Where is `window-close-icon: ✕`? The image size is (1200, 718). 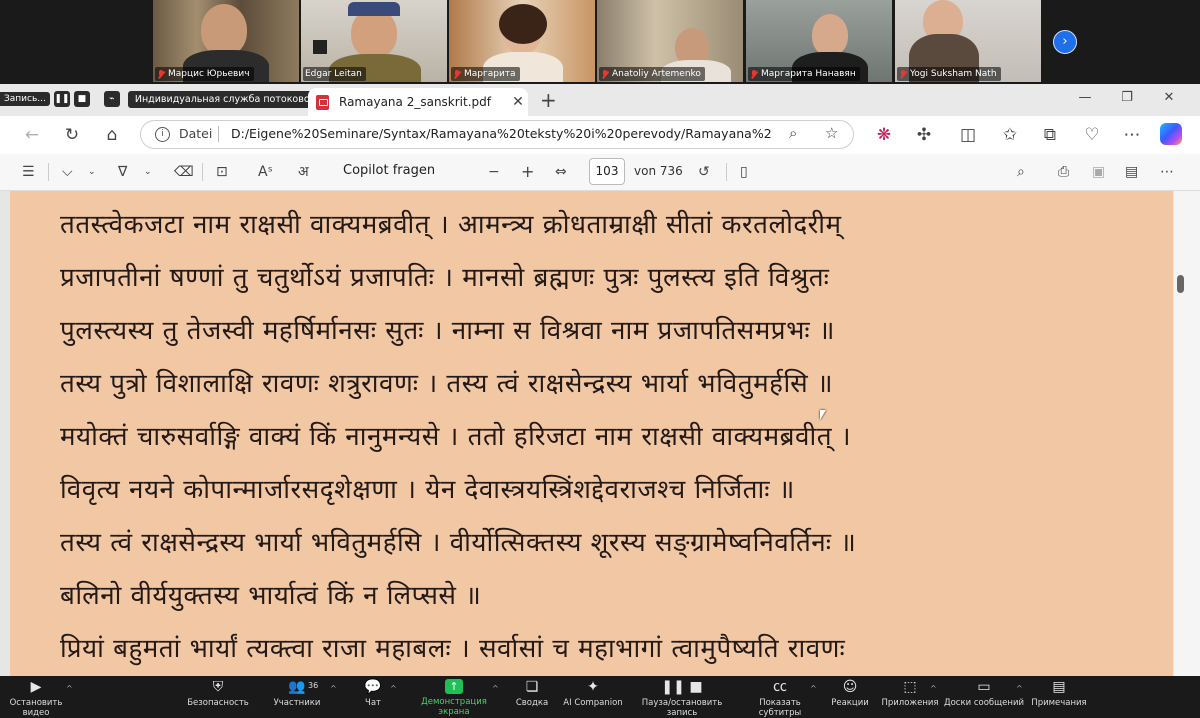
window-close-icon: ✕ is located at coordinates (1169, 97).